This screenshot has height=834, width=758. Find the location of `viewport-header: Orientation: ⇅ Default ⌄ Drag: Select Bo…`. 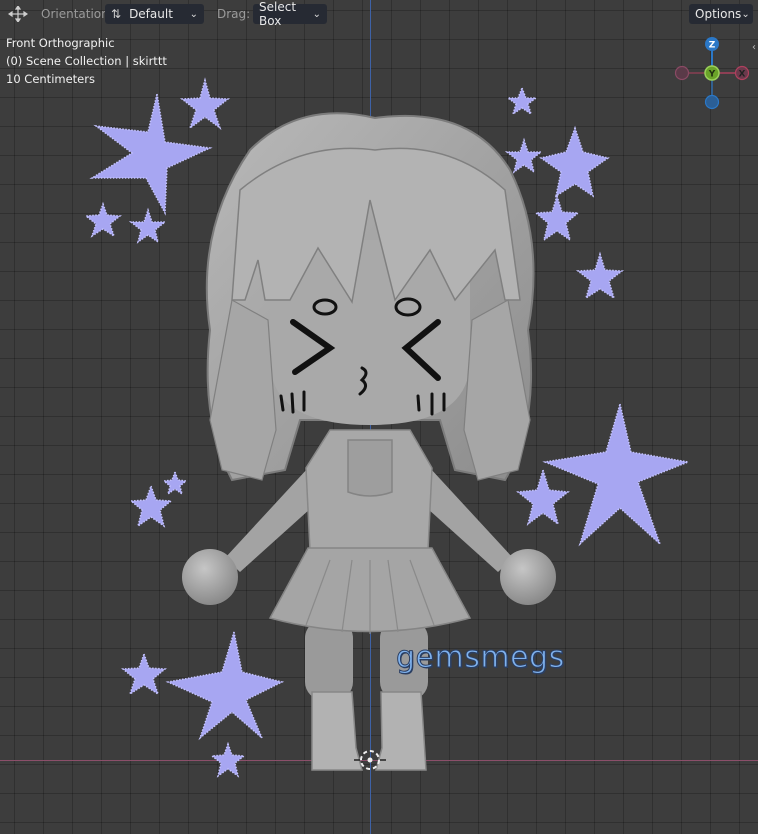

viewport-header: Orientation: ⇅ Default ⌄ Drag: Select Bo… is located at coordinates (379, 14).